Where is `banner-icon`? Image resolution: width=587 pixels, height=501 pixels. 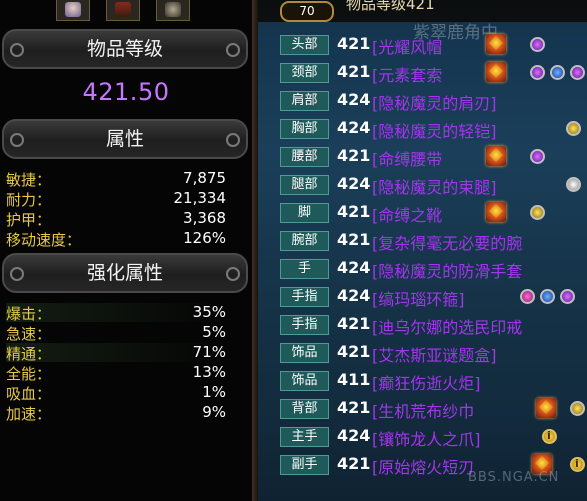
banner-icon is located at coordinates (123, 9).